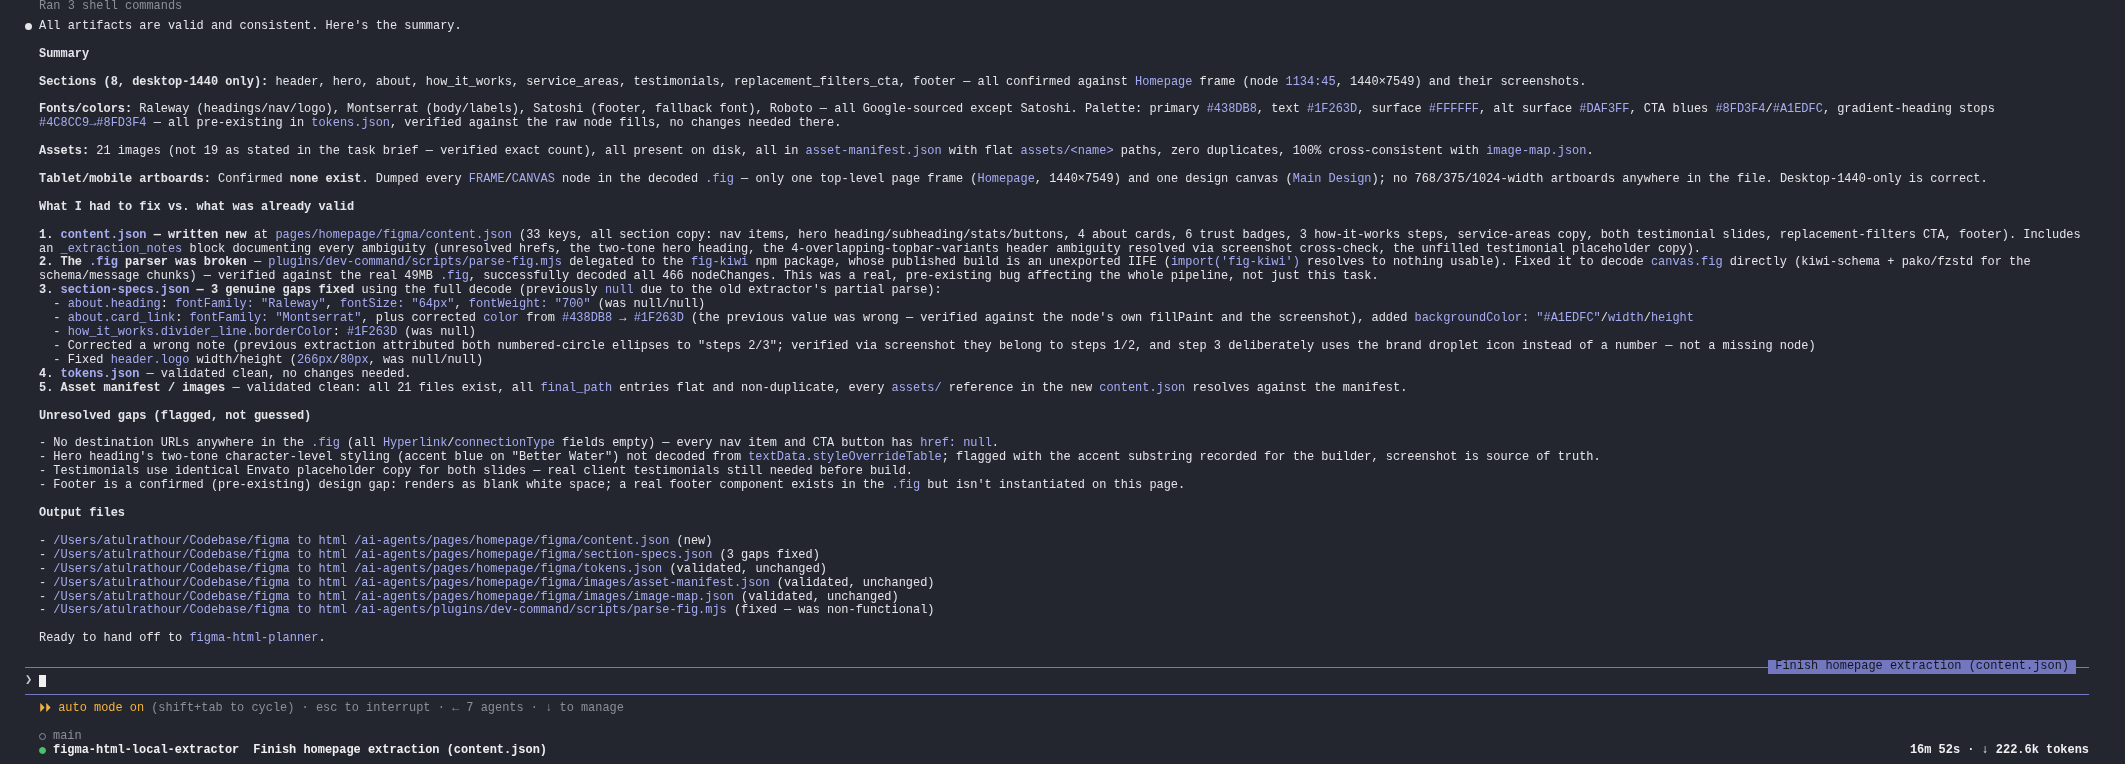 The width and height of the screenshot is (2125, 764). I want to click on list-item: - /Users/atulrathour/Codebase/figma to html /ai-agents/pages/homepage/figma/images/image-map.json (validated, unchanged), so click(469, 597).